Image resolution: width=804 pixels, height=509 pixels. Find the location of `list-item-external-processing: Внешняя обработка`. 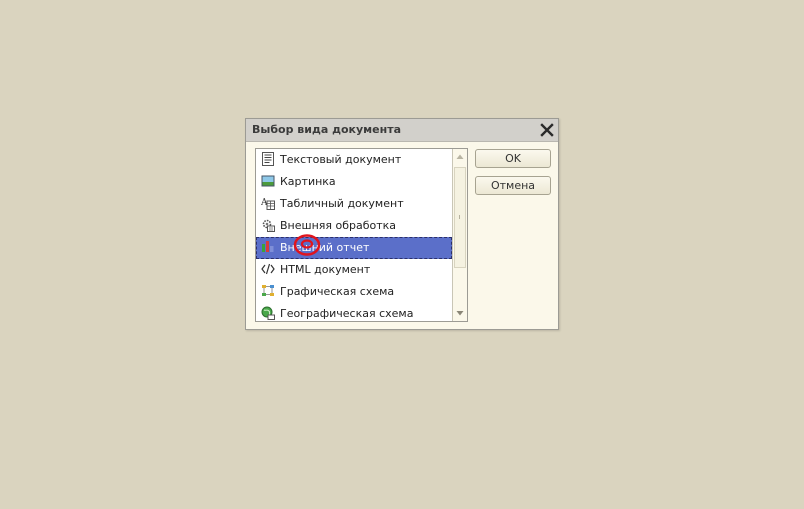

list-item-external-processing: Внешняя обработка is located at coordinates (354, 226).